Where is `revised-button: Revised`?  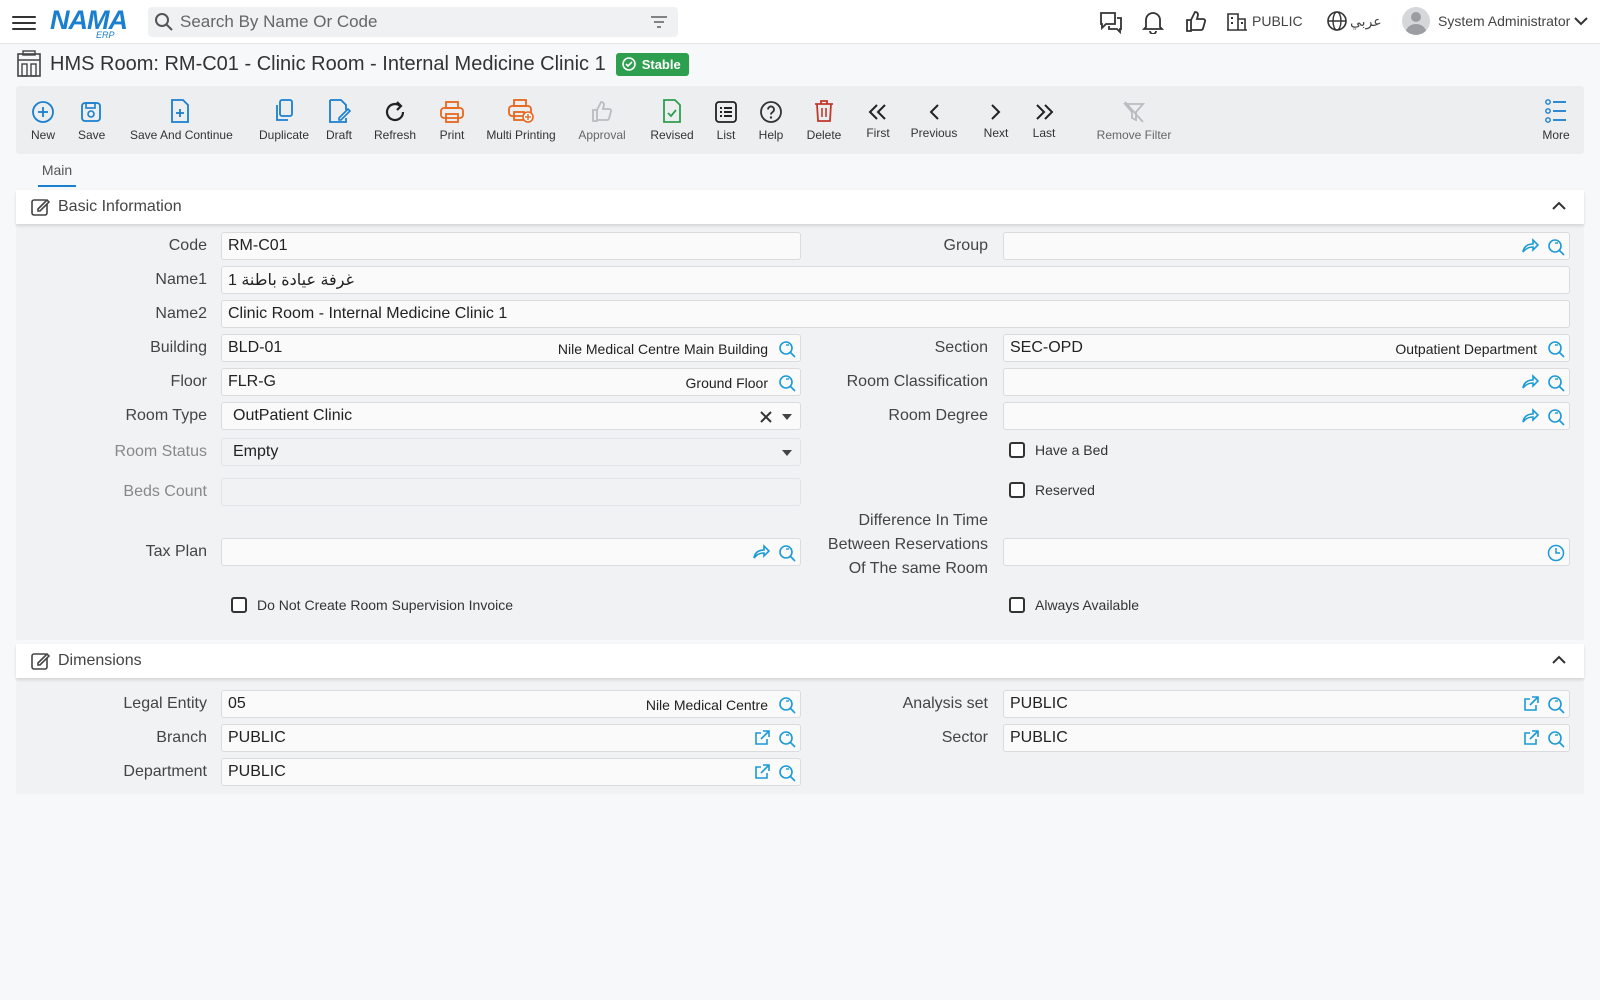 revised-button: Revised is located at coordinates (672, 118).